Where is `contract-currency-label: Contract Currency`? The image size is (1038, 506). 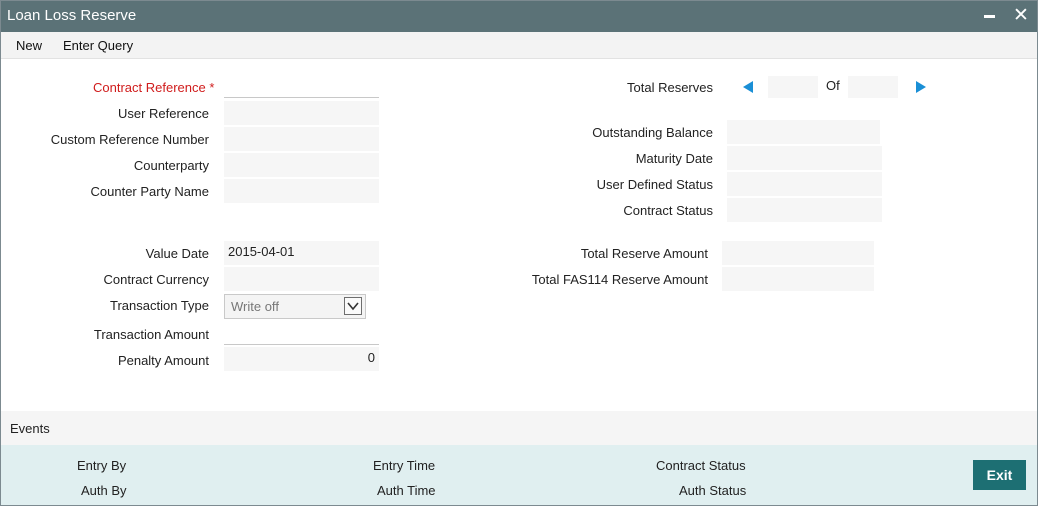 contract-currency-label: Contract Currency is located at coordinates (156, 279).